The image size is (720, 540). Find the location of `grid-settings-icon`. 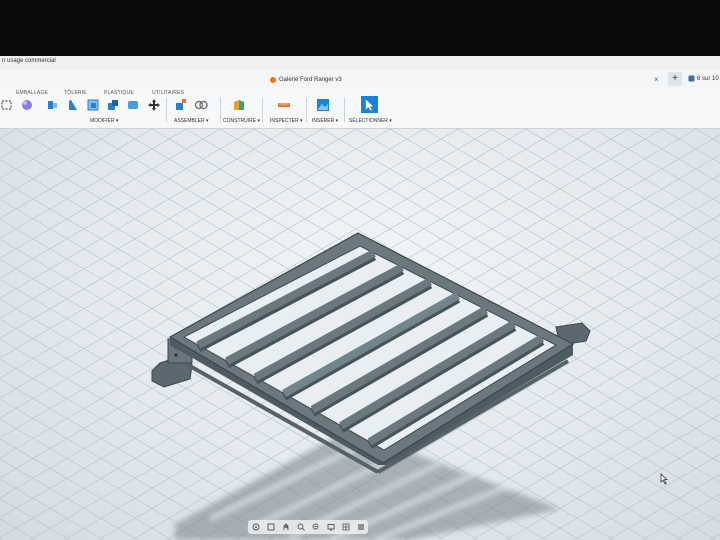

grid-settings-icon is located at coordinates (346, 527).